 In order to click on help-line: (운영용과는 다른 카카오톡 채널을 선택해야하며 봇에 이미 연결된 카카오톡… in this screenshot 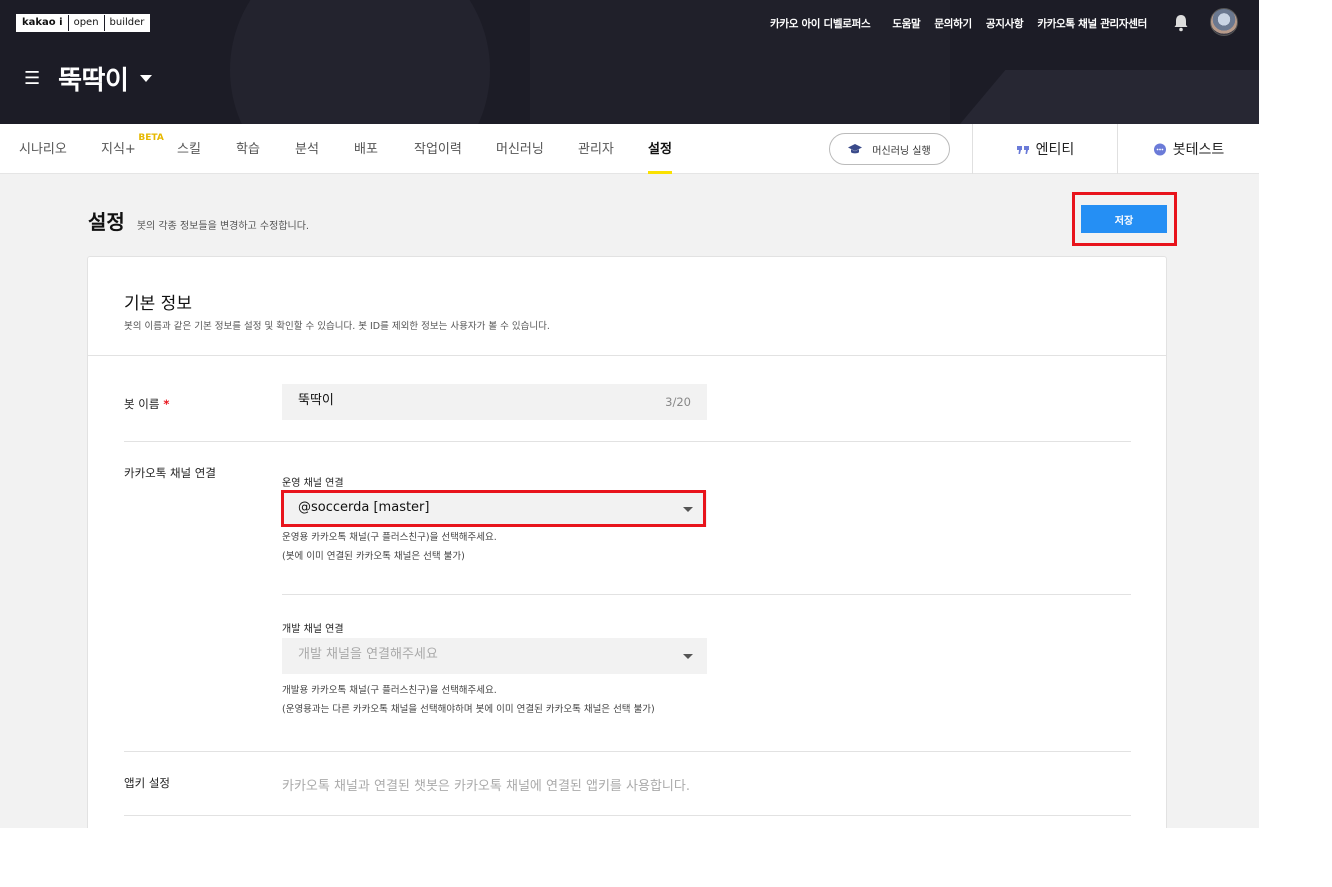, I will do `click(468, 709)`.